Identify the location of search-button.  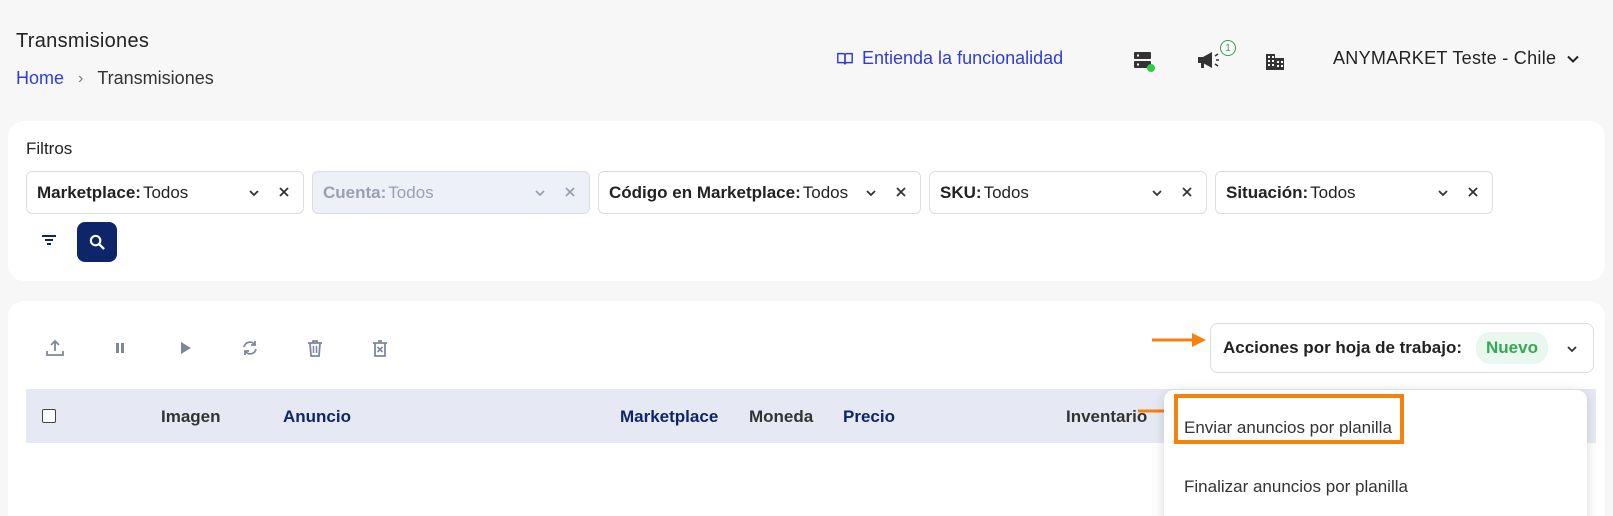
(97, 242).